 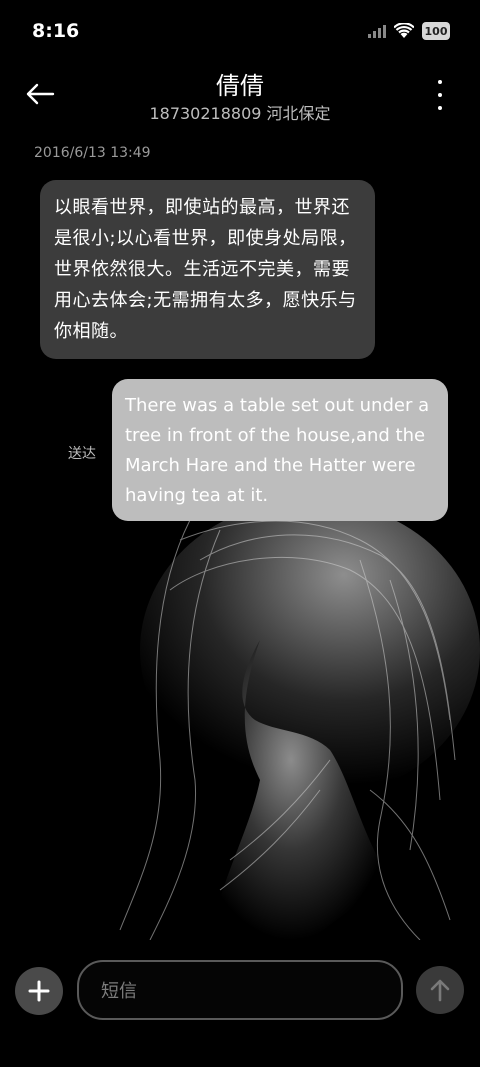 I want to click on plus-icon, so click(x=39, y=991).